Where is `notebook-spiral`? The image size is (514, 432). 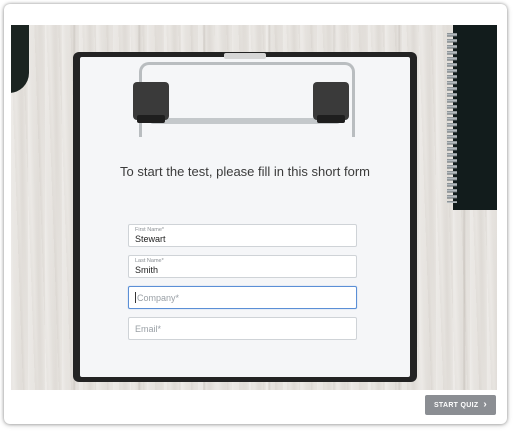
notebook-spiral is located at coordinates (452, 118).